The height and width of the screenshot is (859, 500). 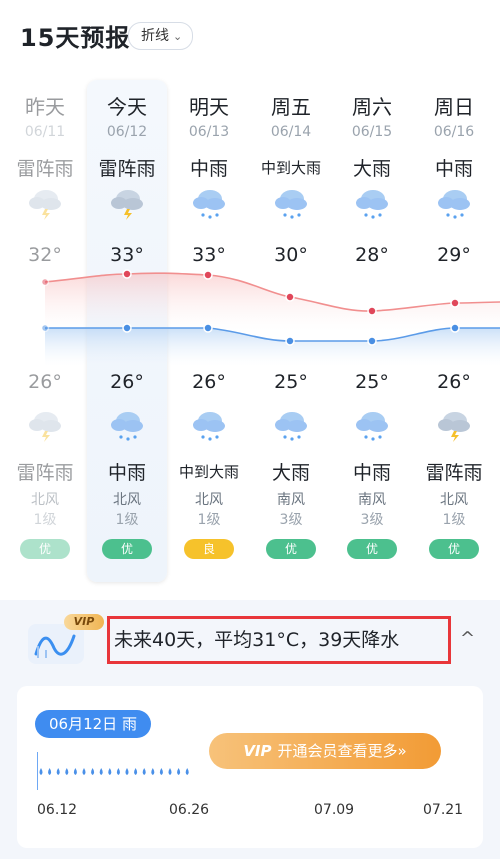 I want to click on high-temp: 28°, so click(x=372, y=255).